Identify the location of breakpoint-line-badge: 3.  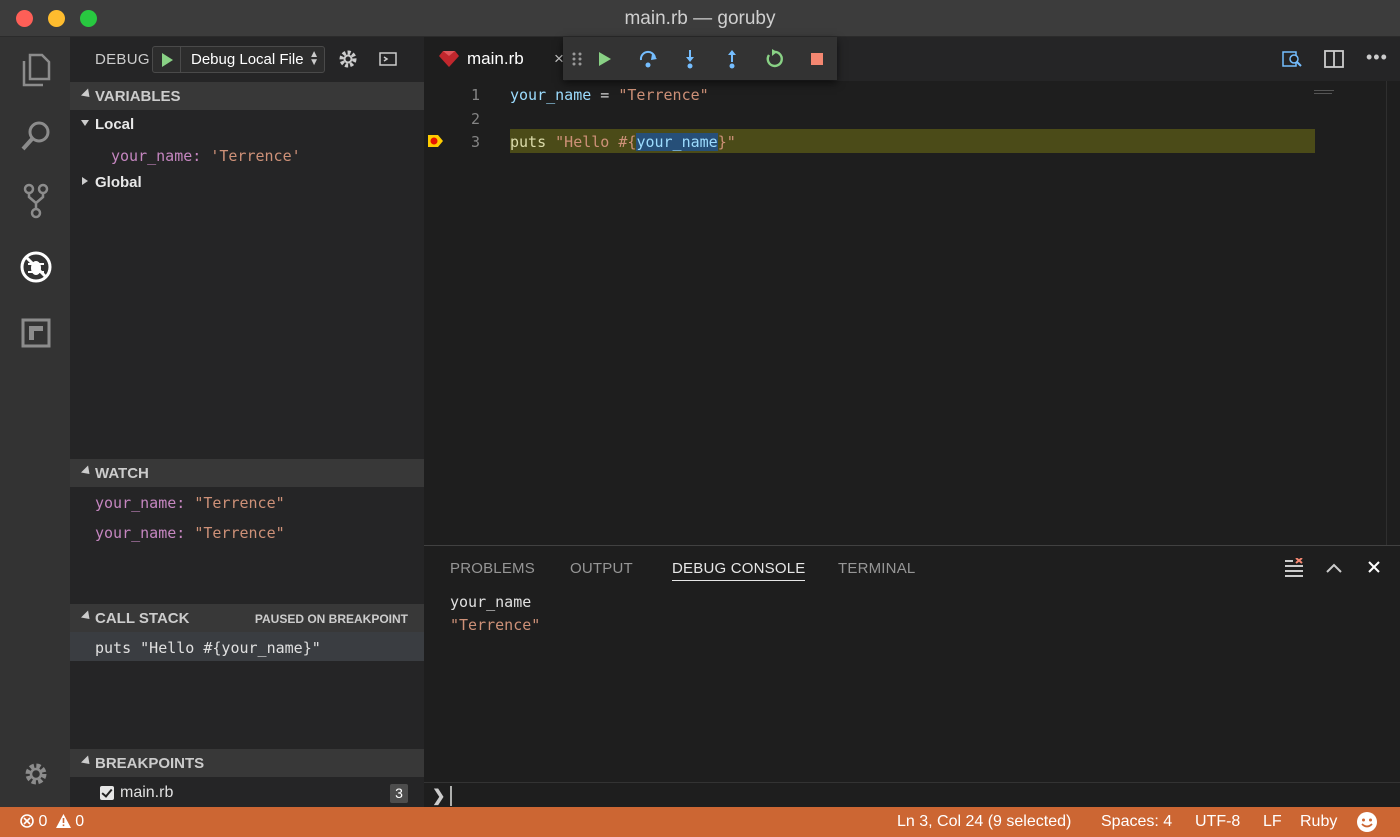
(399, 793).